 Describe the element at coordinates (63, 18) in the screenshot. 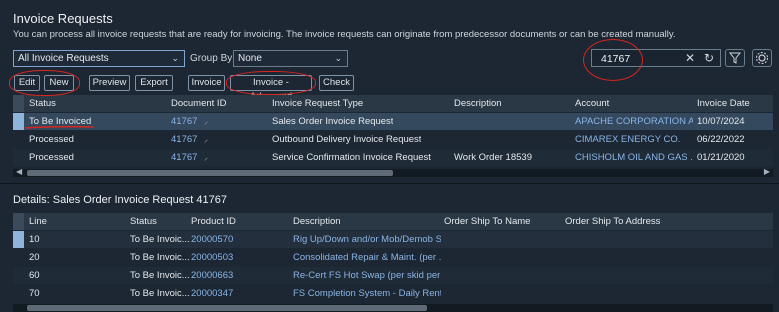

I see `page-title: Invoice Requests` at that location.